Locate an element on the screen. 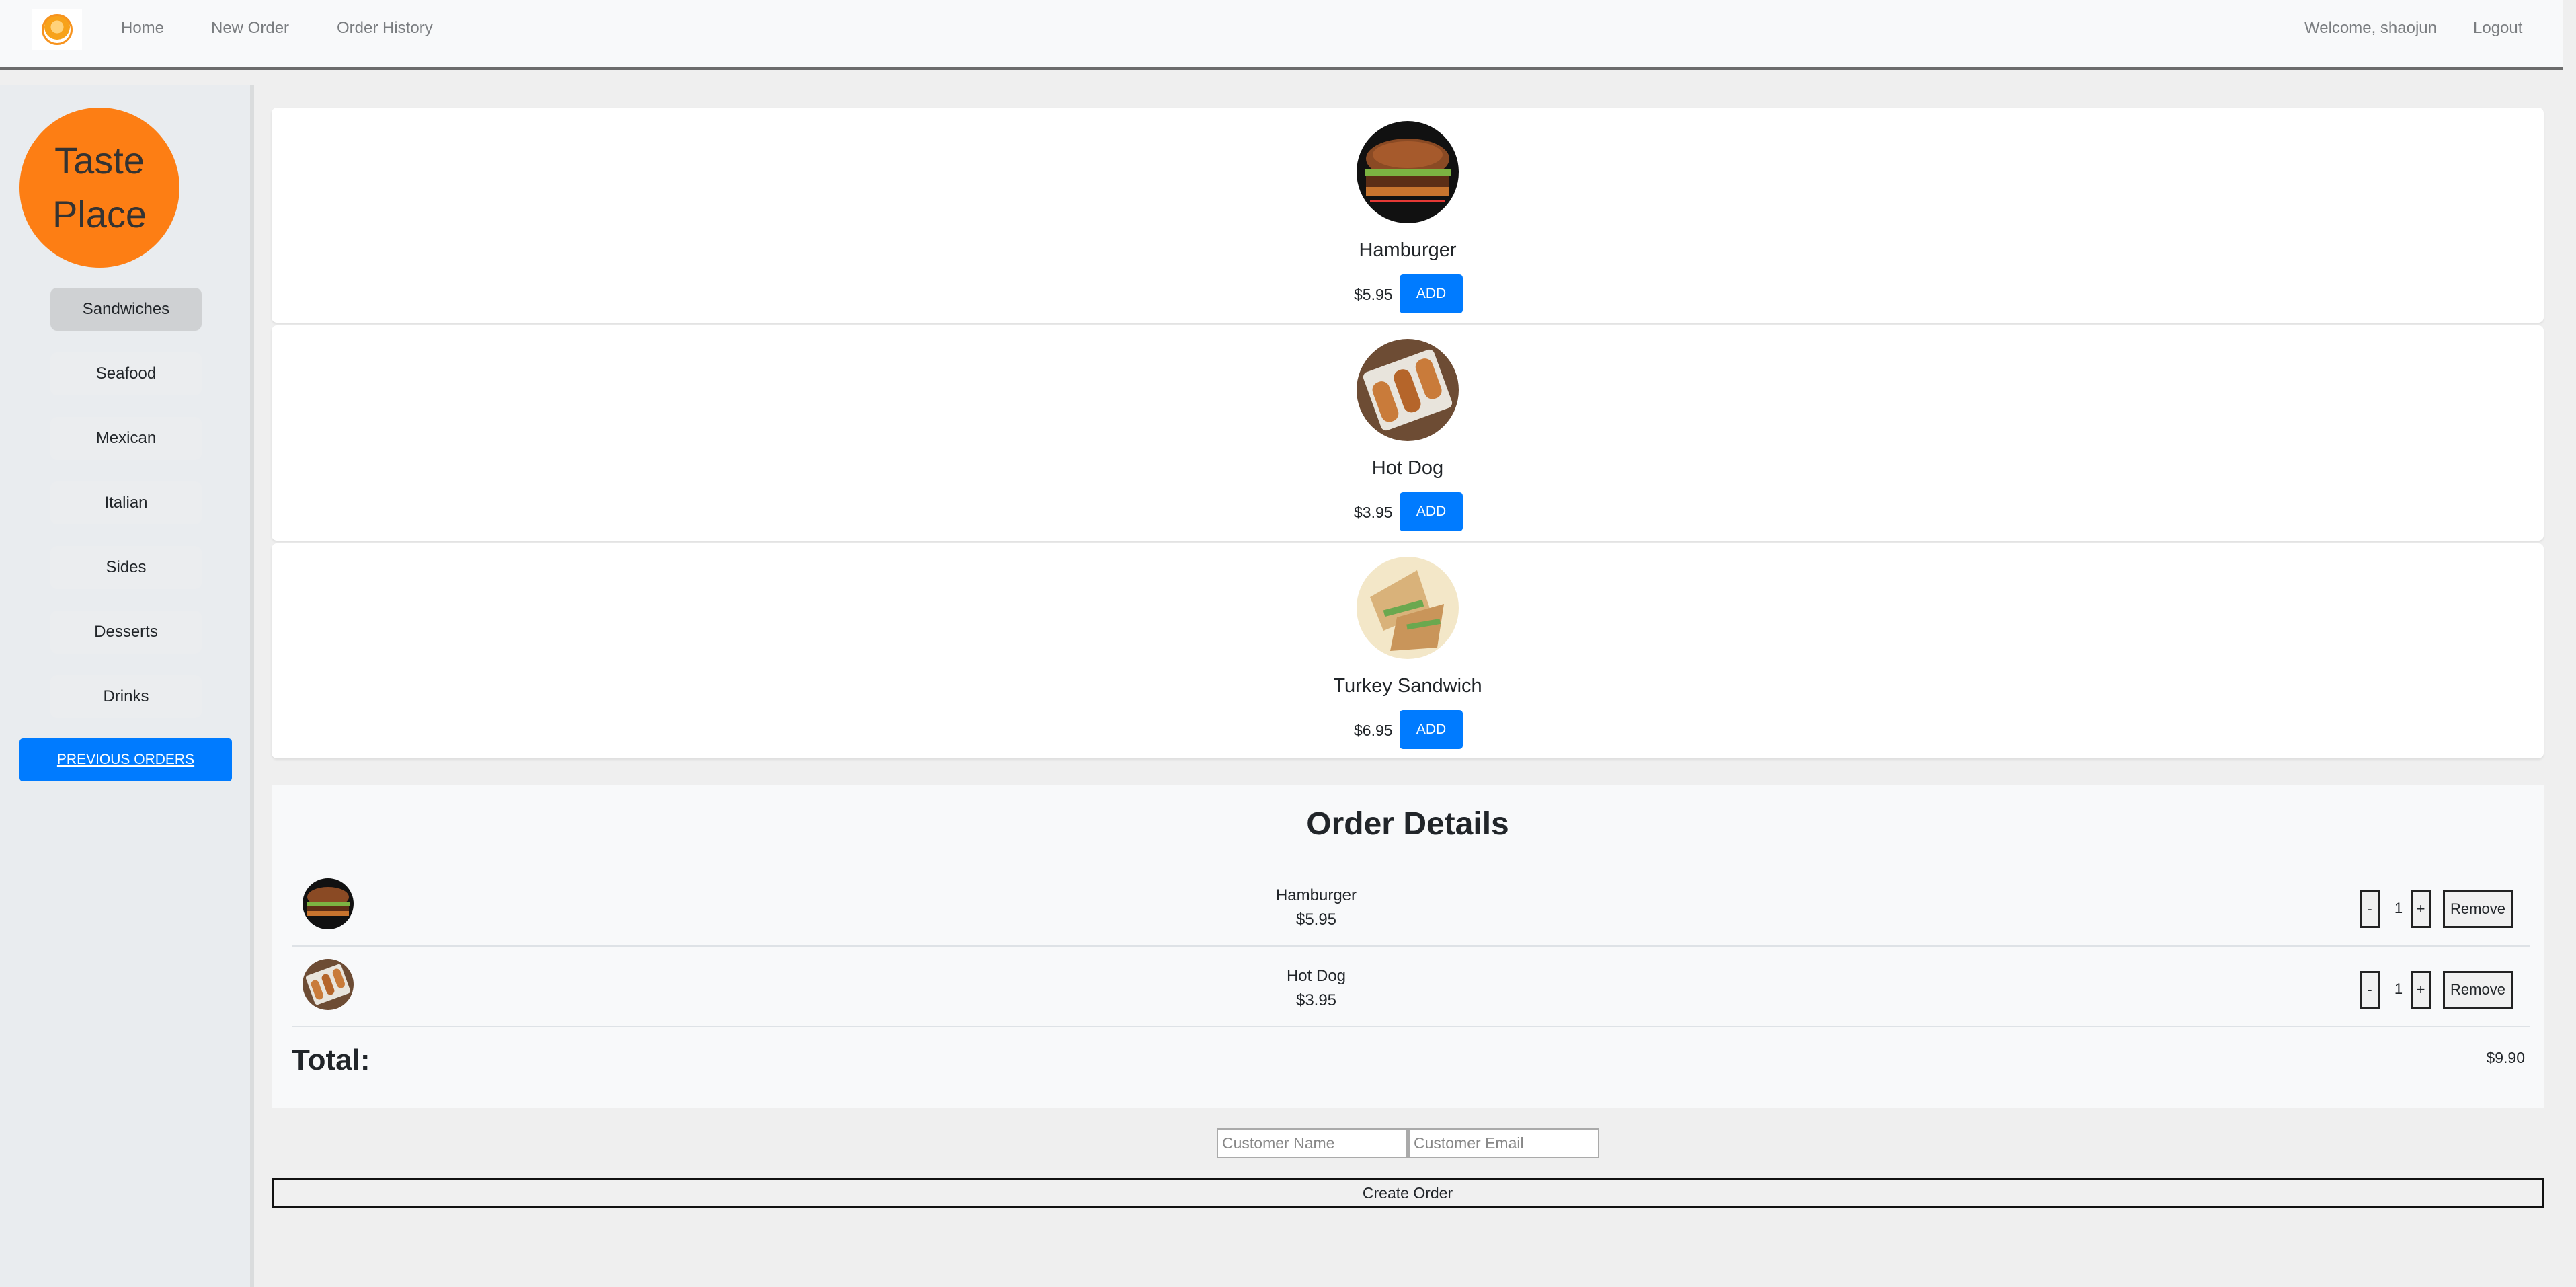  menu-item-price: $5.95 is located at coordinates (1373, 294).